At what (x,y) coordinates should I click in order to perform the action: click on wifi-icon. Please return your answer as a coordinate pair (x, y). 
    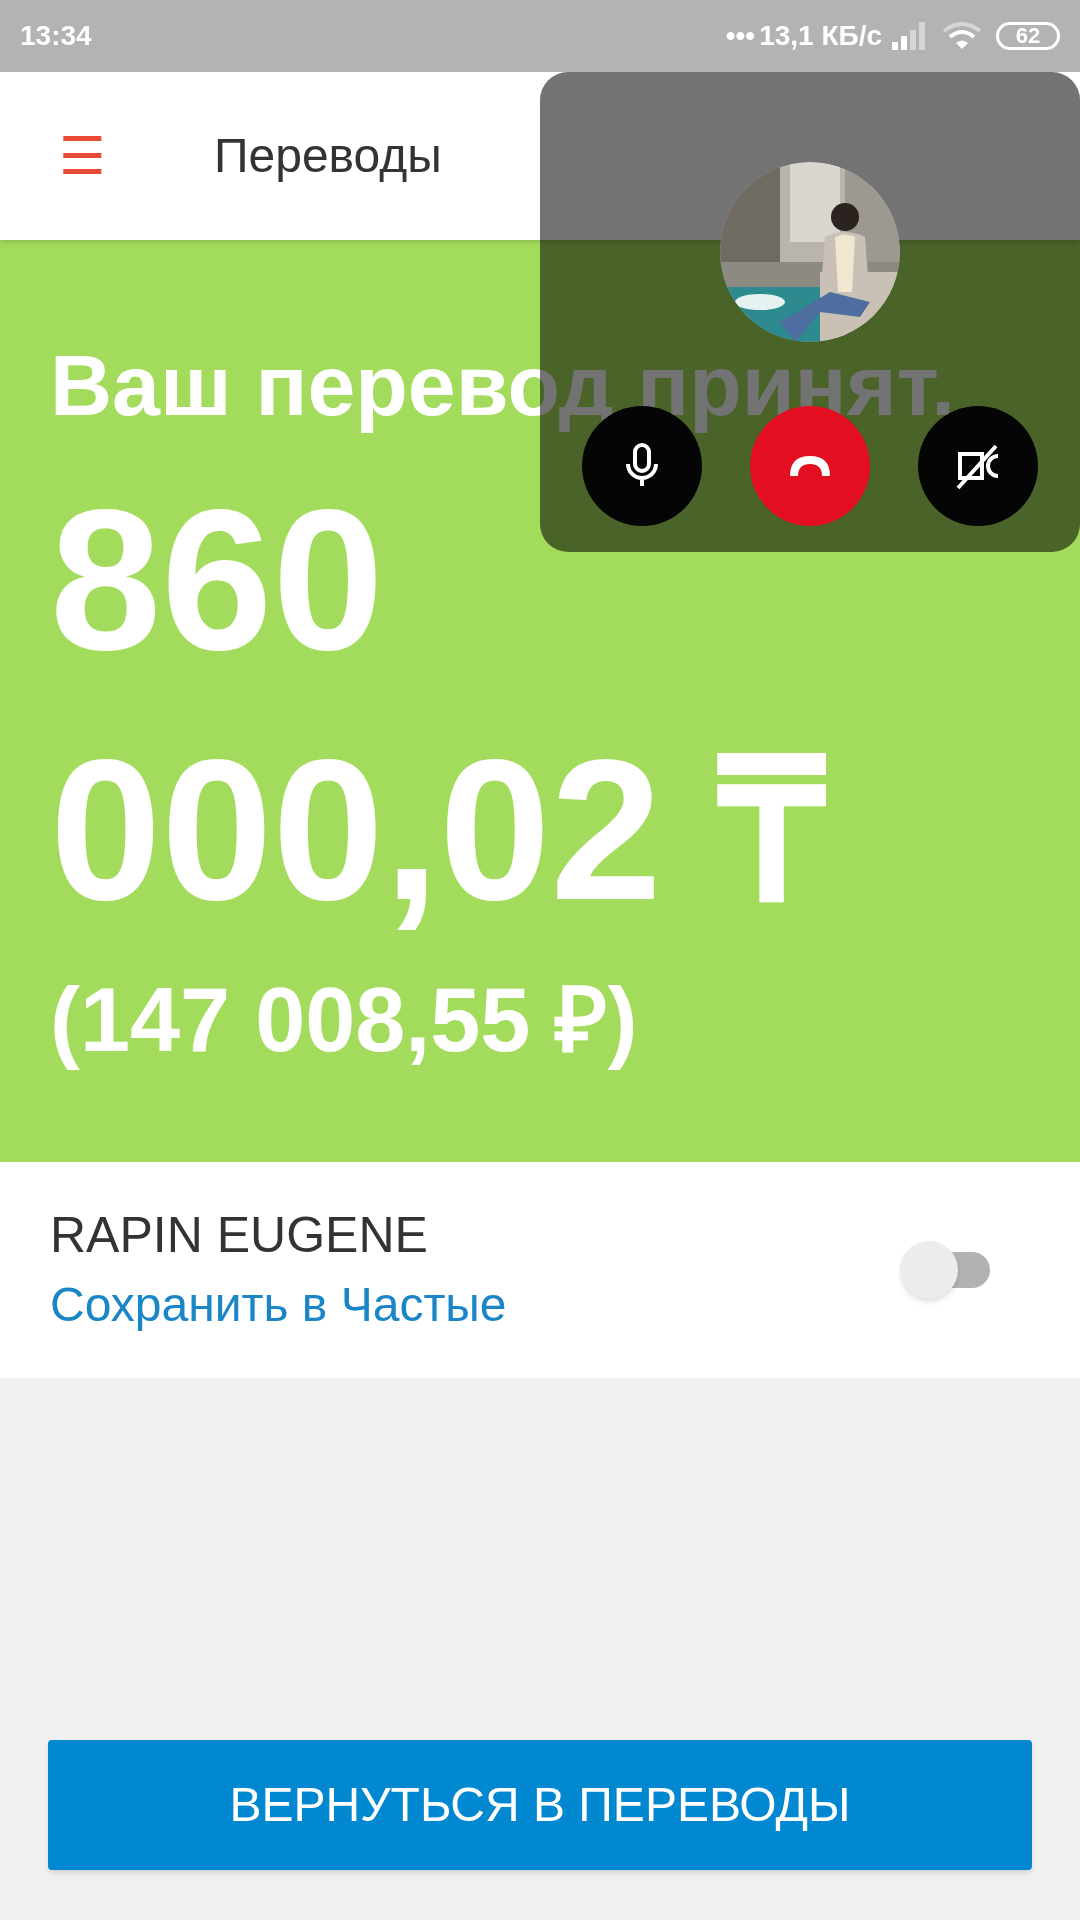
    Looking at the image, I should click on (962, 36).